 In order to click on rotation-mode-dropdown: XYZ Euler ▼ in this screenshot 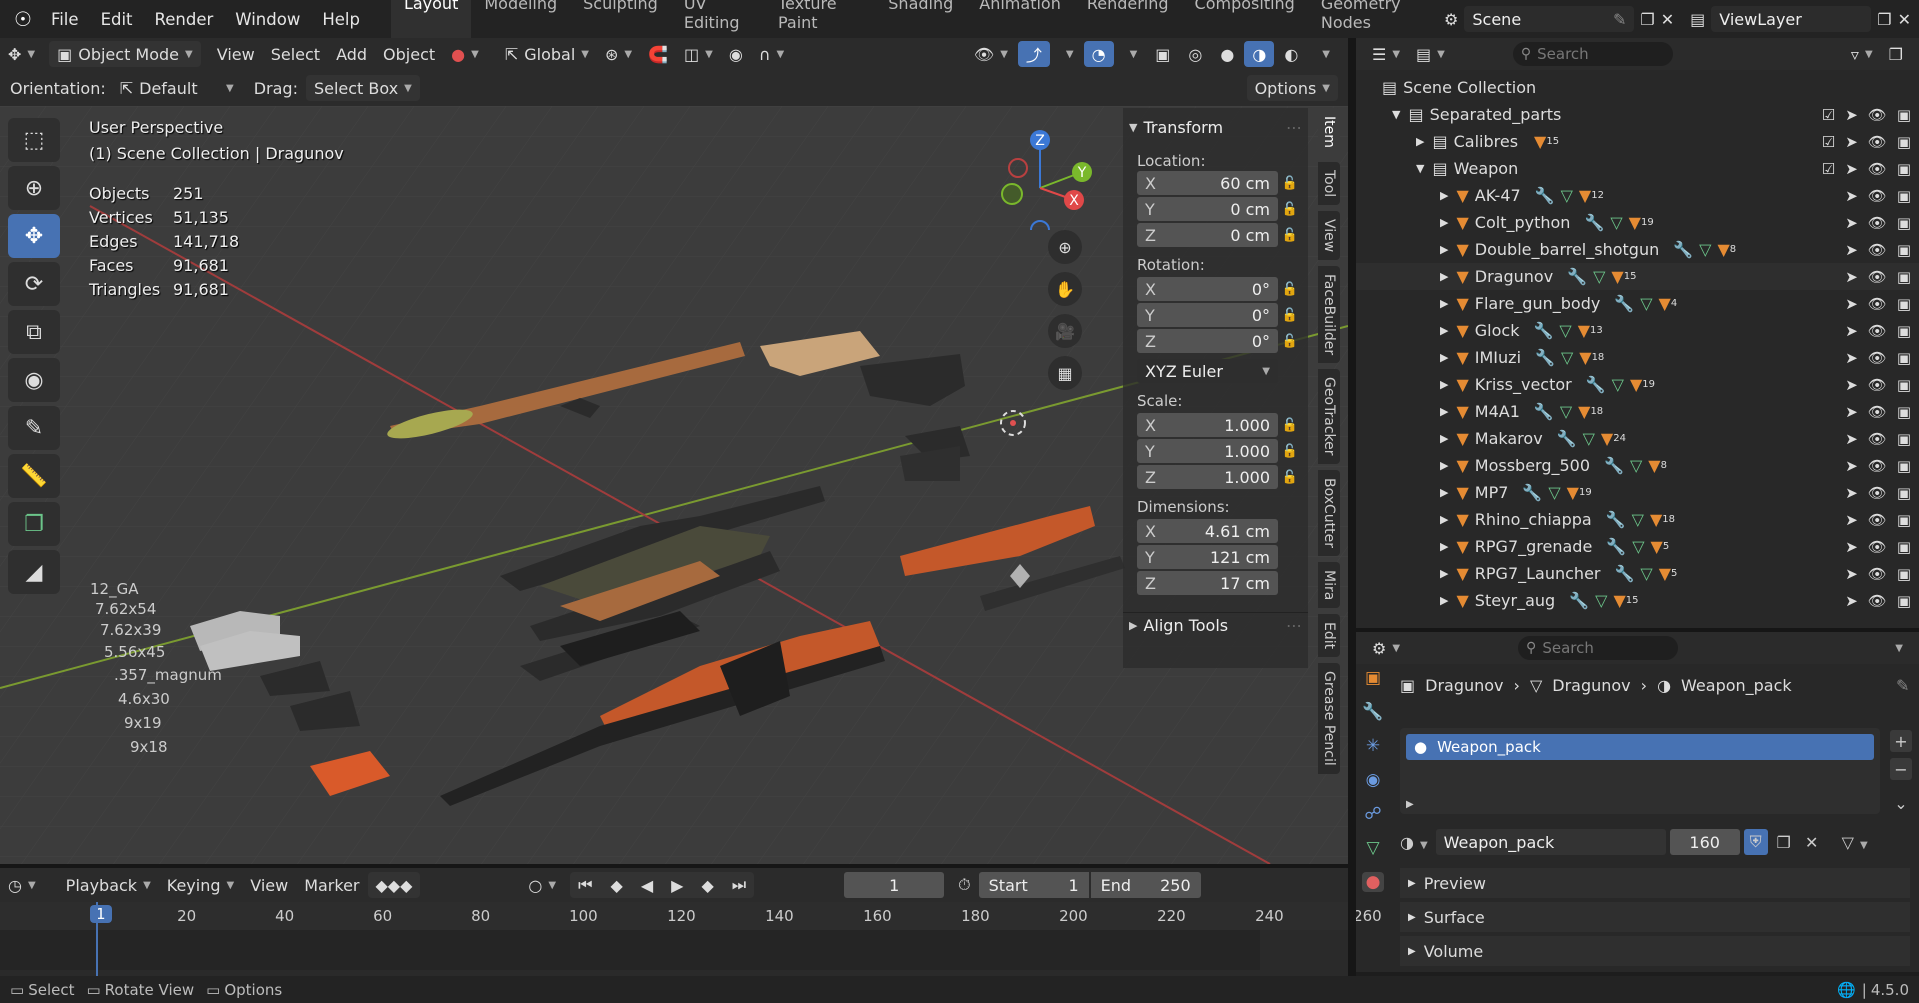, I will do `click(1207, 371)`.